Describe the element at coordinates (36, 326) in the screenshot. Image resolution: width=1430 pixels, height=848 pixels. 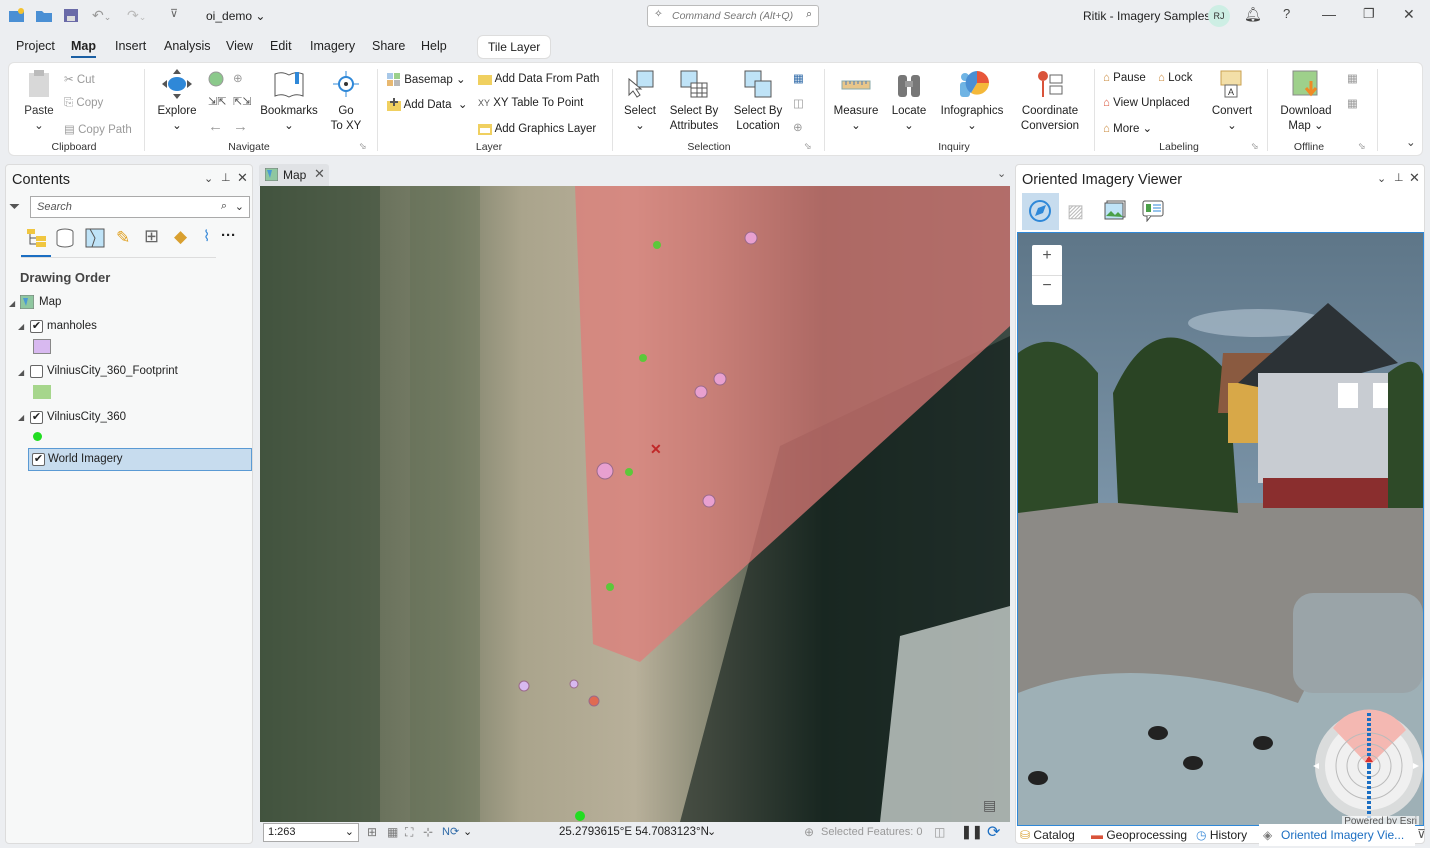
I see `manholes-checkbox: ✔` at that location.